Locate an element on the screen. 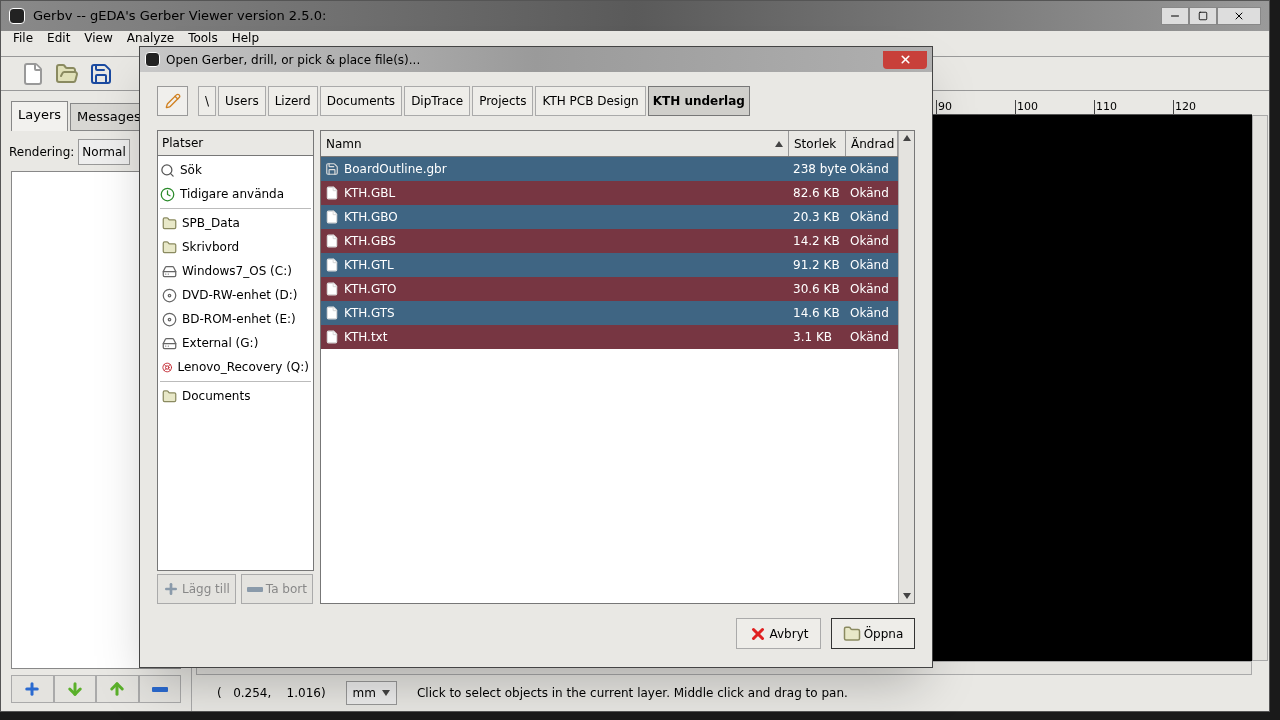 This screenshot has height=720, width=1280. menu-item: Help is located at coordinates (245, 38).